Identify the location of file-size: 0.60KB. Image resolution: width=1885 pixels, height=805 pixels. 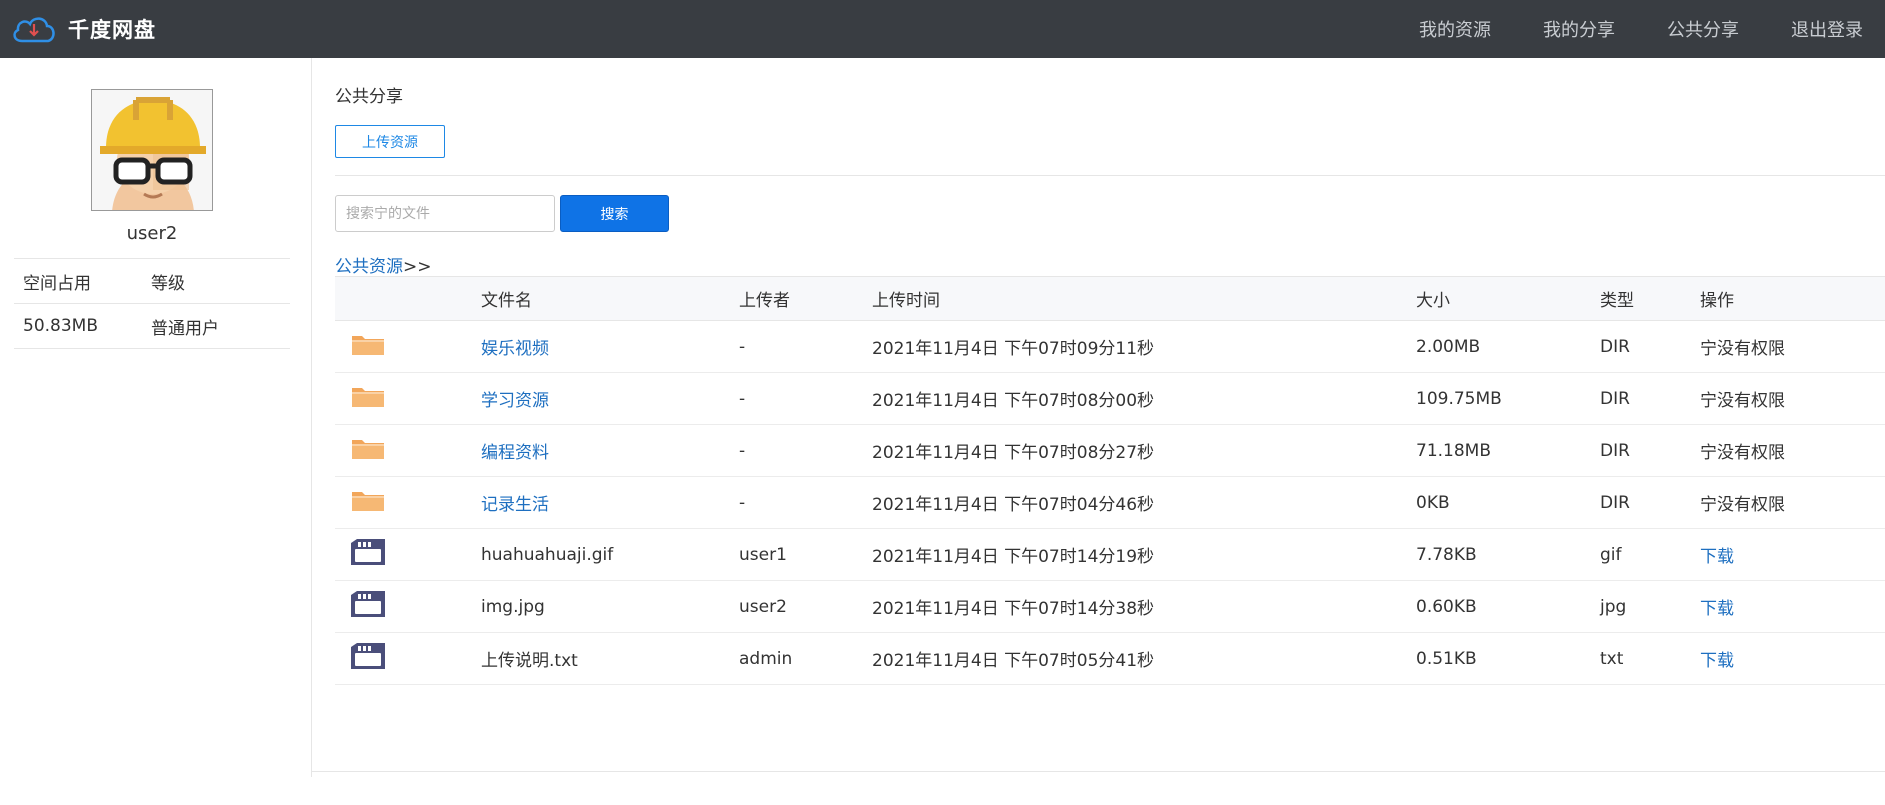
(1446, 606).